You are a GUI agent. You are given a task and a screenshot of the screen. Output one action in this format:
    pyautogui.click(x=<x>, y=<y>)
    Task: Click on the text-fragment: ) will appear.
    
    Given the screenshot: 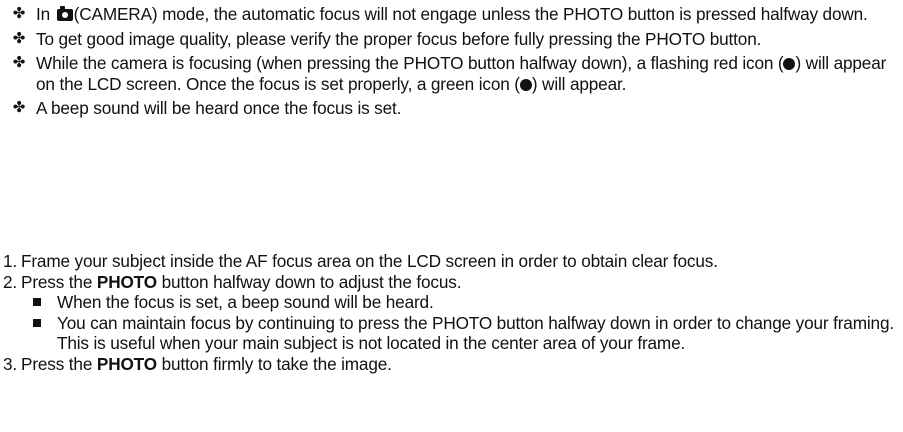 What is the action you would take?
    pyautogui.click(x=579, y=83)
    